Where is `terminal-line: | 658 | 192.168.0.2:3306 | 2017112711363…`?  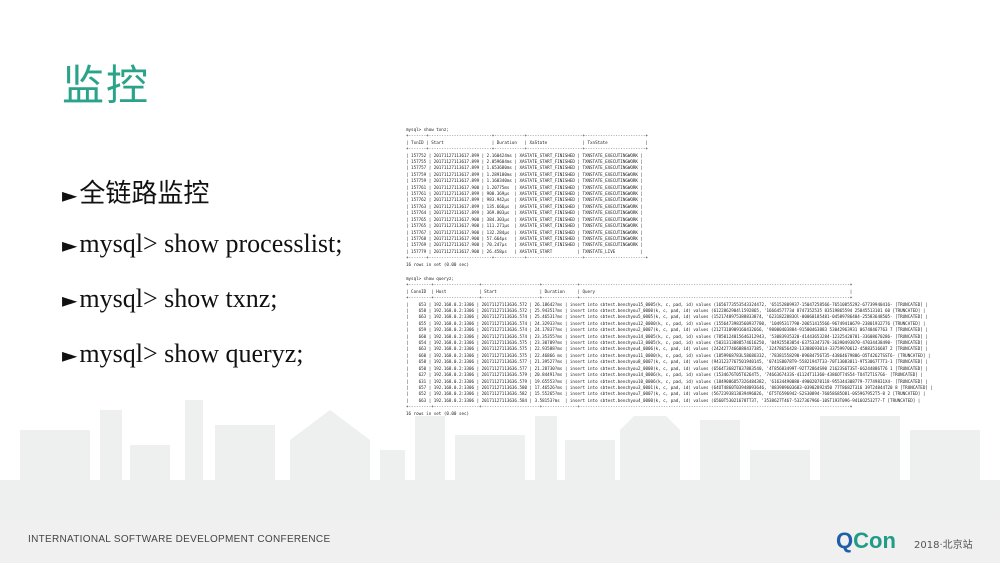
terminal-line: | 658 | 192.168.0.2:3306 | 2017112711363… is located at coordinates (667, 362).